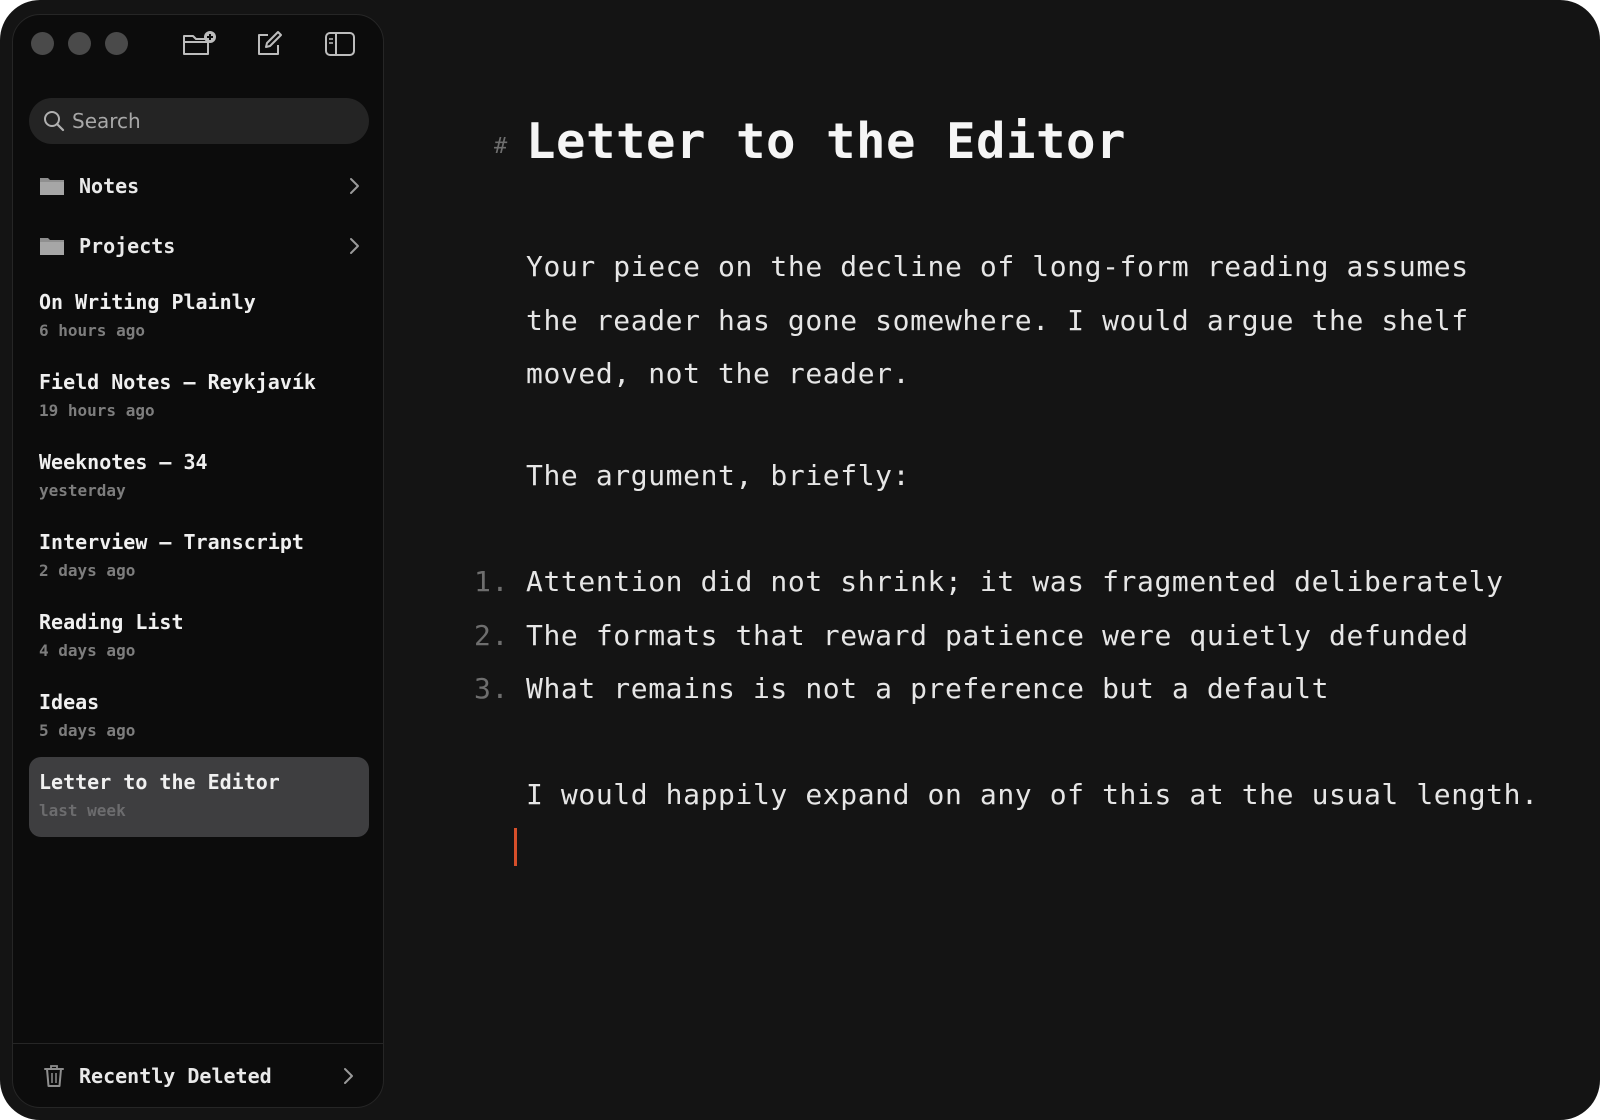 This screenshot has height=1120, width=1600. I want to click on paragraph: The argument, briefly:, so click(718, 476).